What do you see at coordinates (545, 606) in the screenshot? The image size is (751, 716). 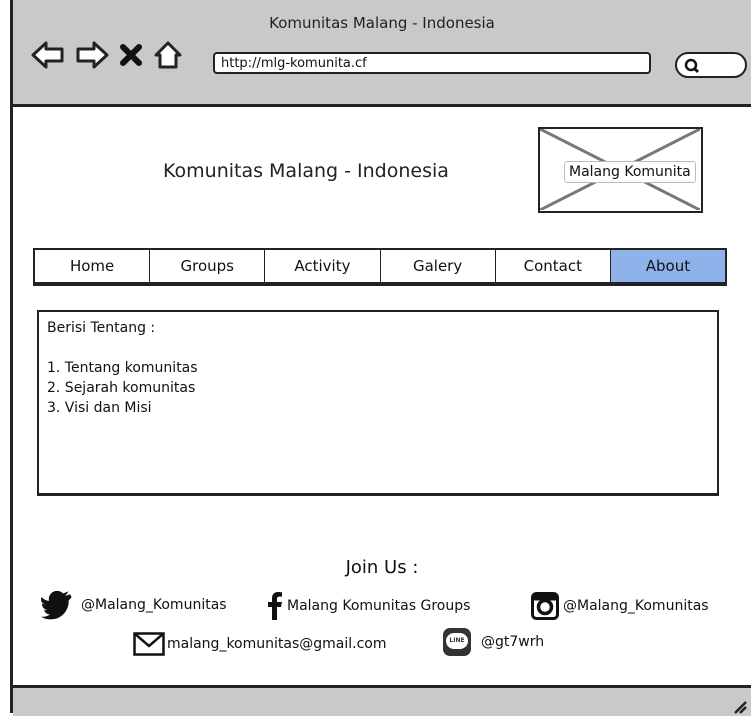 I see `instagram-icon` at bounding box center [545, 606].